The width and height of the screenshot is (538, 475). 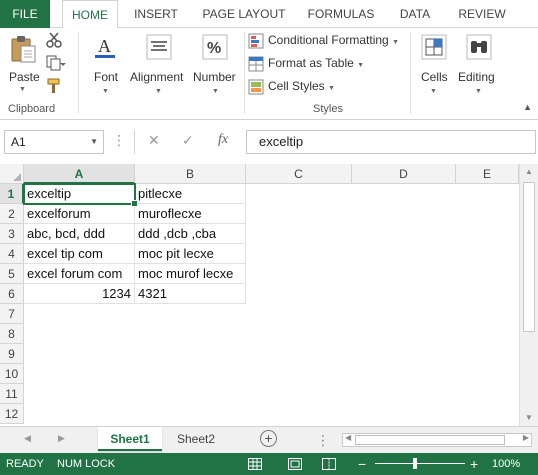 What do you see at coordinates (190, 194) in the screenshot?
I see `cell-b1: pitlecxe` at bounding box center [190, 194].